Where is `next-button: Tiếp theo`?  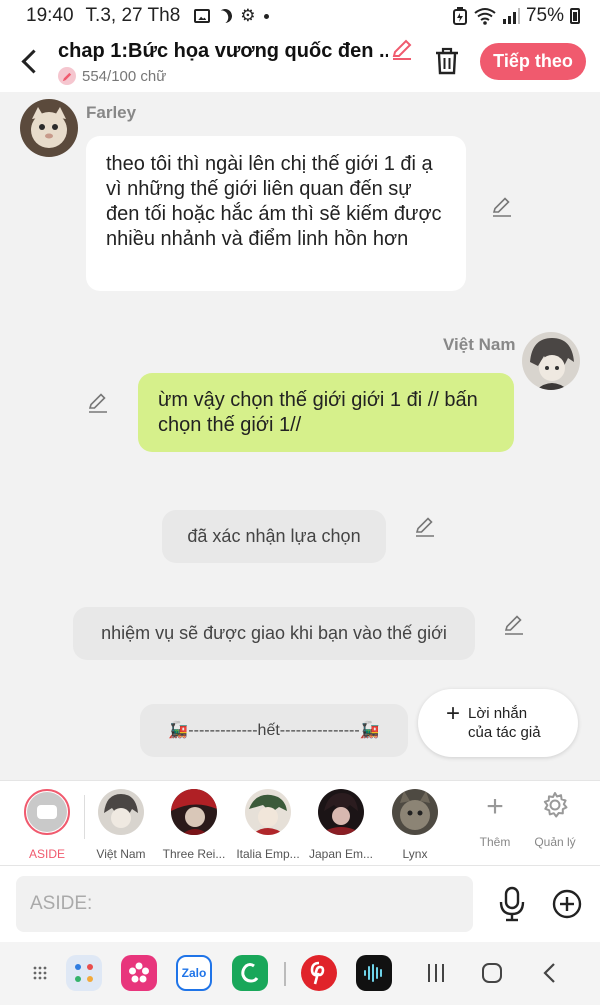
next-button: Tiếp theo is located at coordinates (533, 61).